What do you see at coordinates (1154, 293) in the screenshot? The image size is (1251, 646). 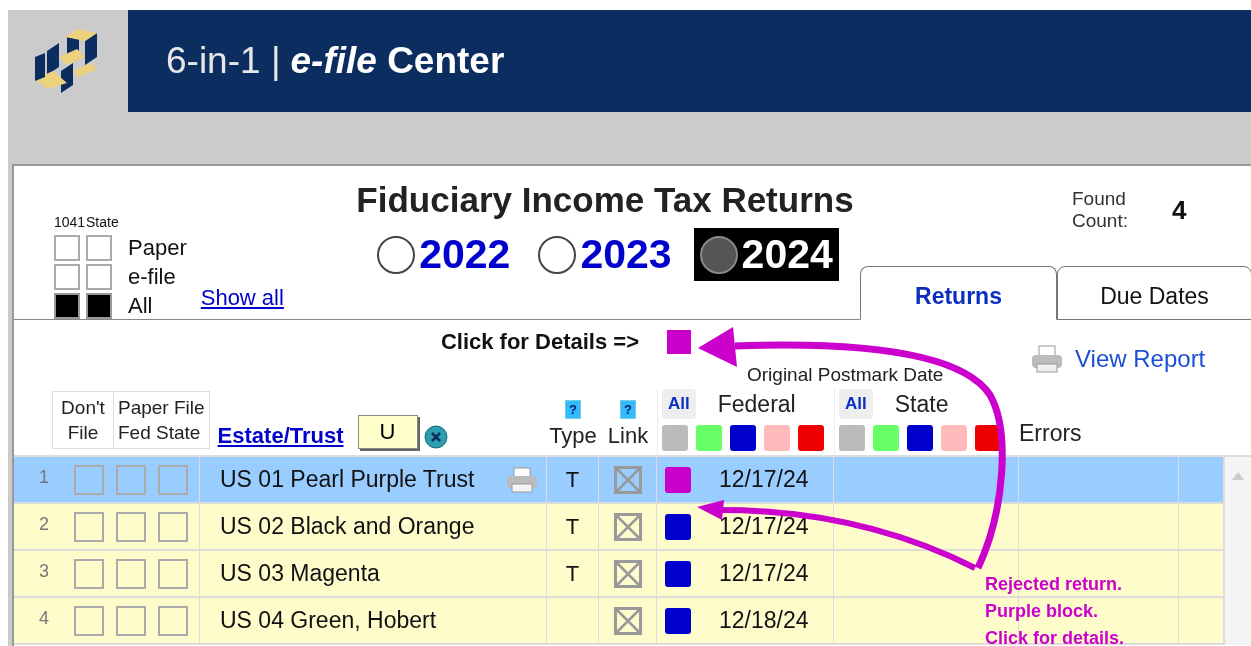 I see `tab: Due Dates` at bounding box center [1154, 293].